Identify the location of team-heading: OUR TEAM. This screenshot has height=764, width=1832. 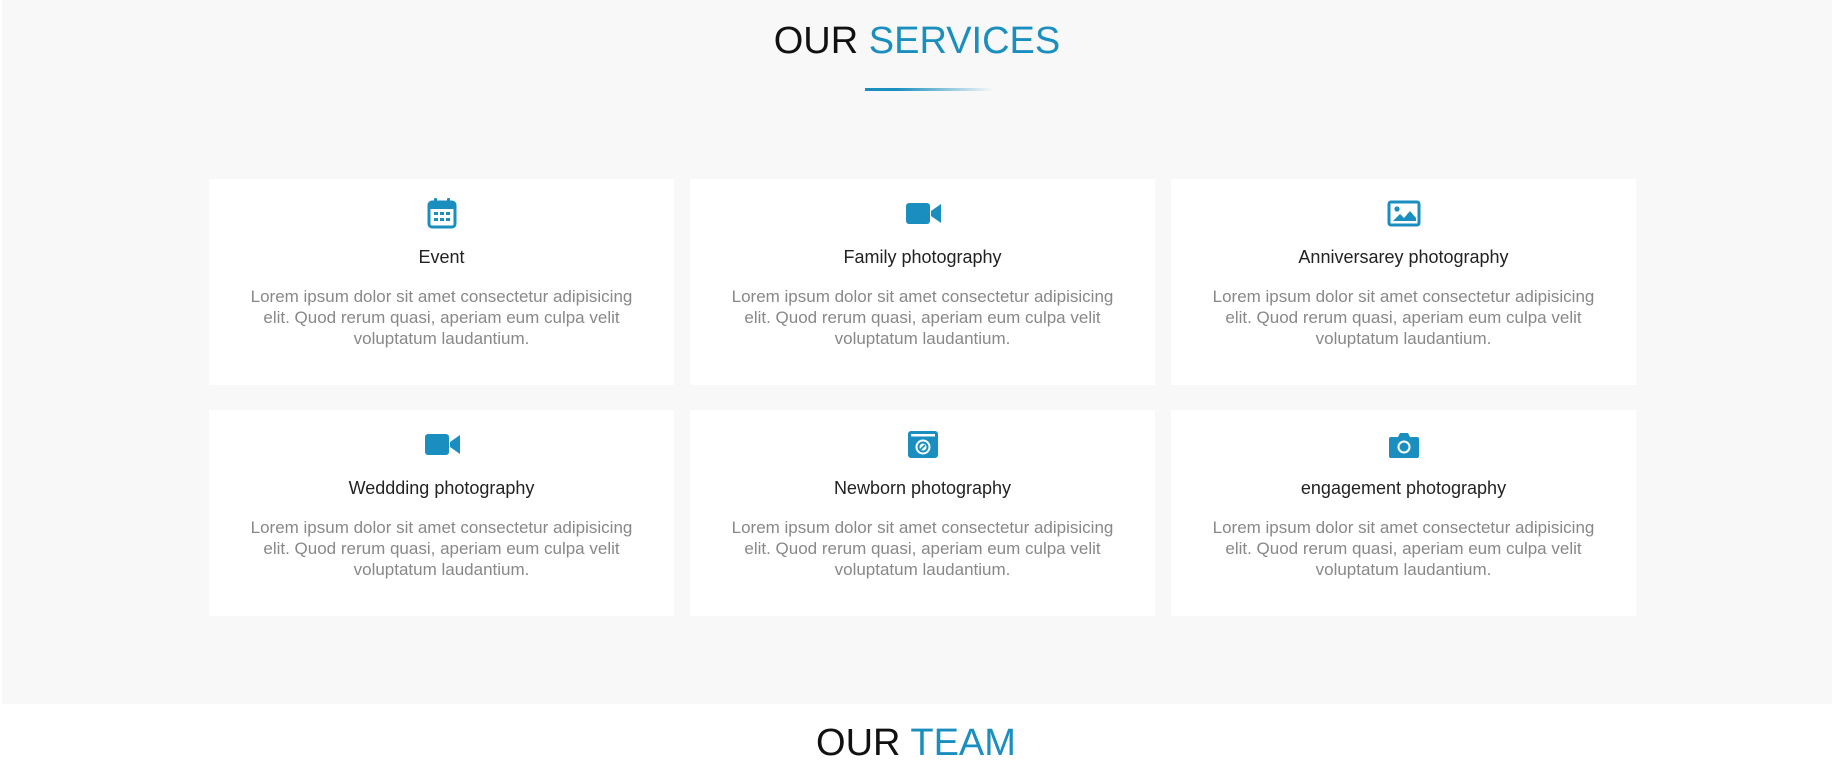
(916, 743).